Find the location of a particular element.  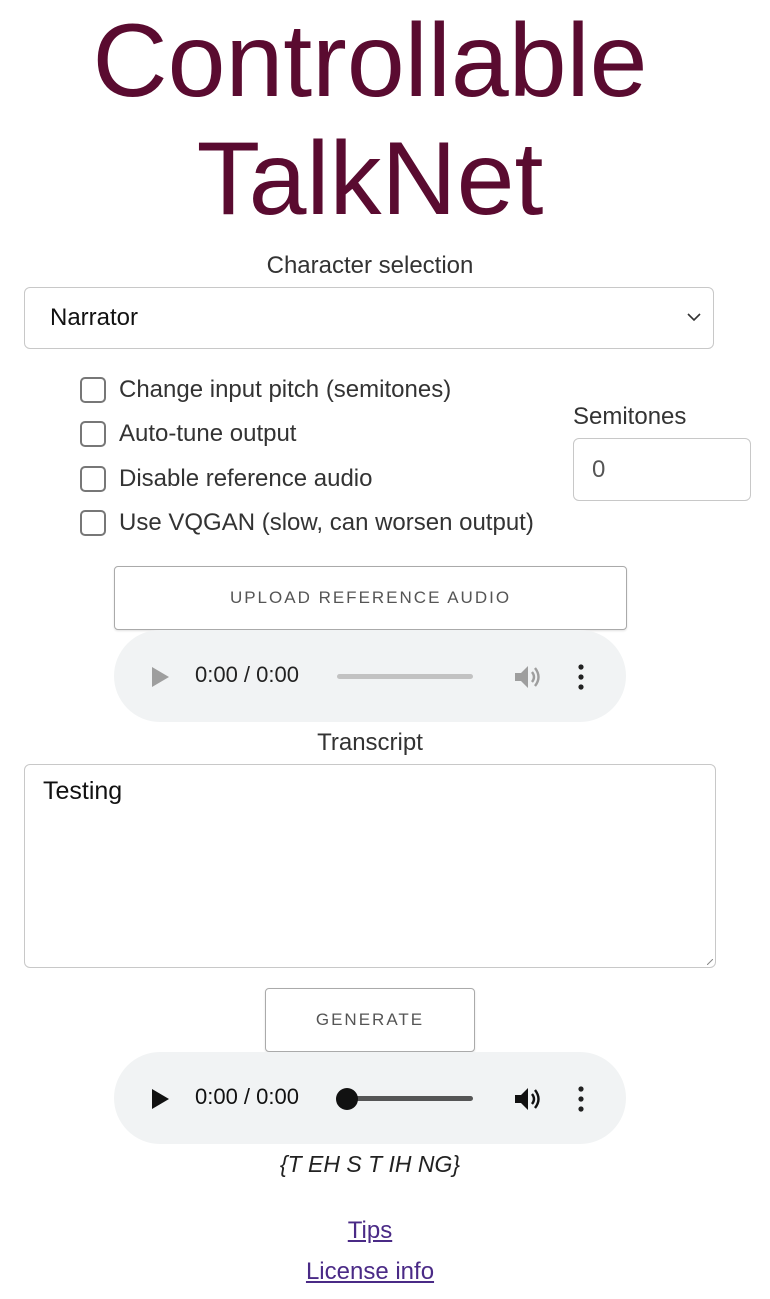

resize-handle-icon is located at coordinates (710, 962).